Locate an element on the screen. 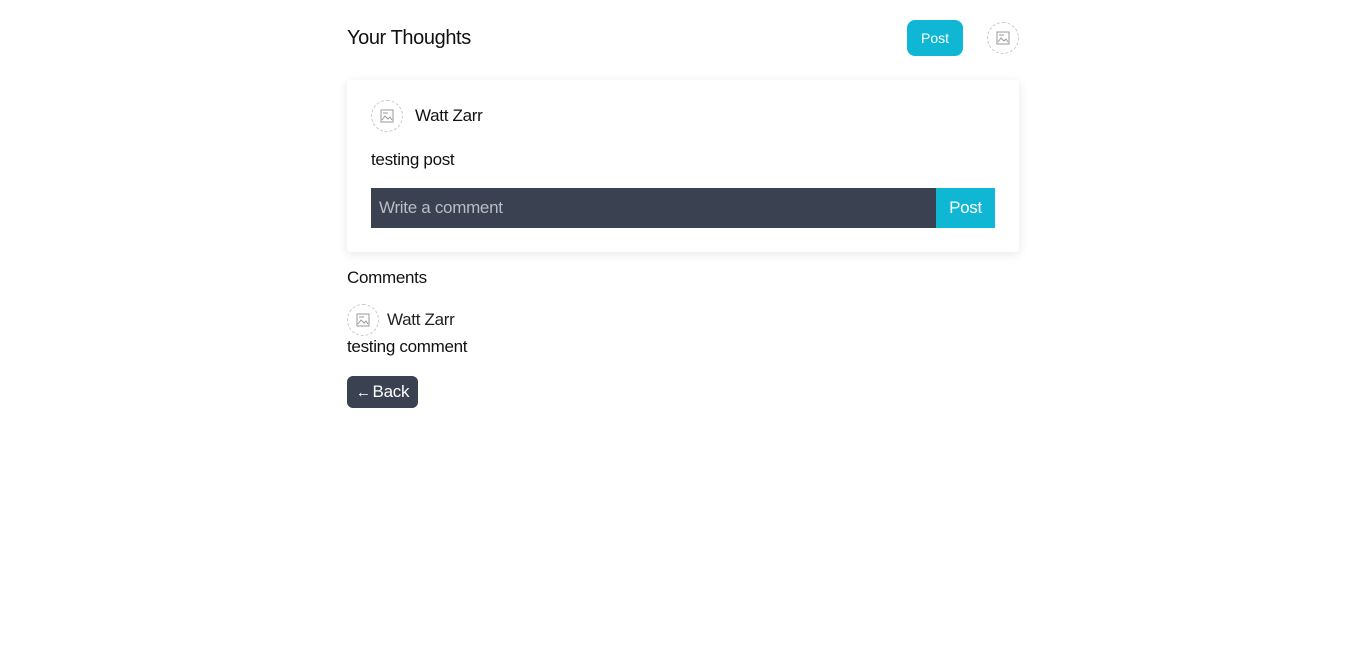 The height and width of the screenshot is (656, 1366). comment-post-button: Post is located at coordinates (965, 208).